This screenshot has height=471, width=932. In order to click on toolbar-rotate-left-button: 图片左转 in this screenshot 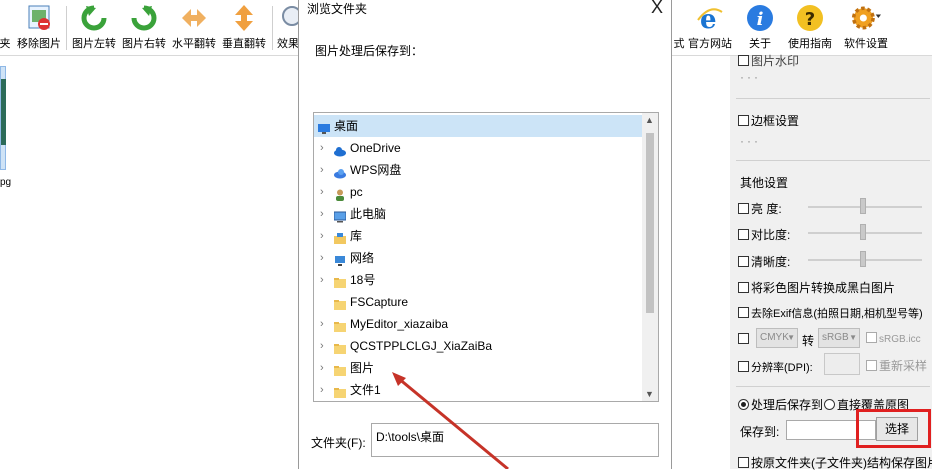, I will do `click(94, 28)`.